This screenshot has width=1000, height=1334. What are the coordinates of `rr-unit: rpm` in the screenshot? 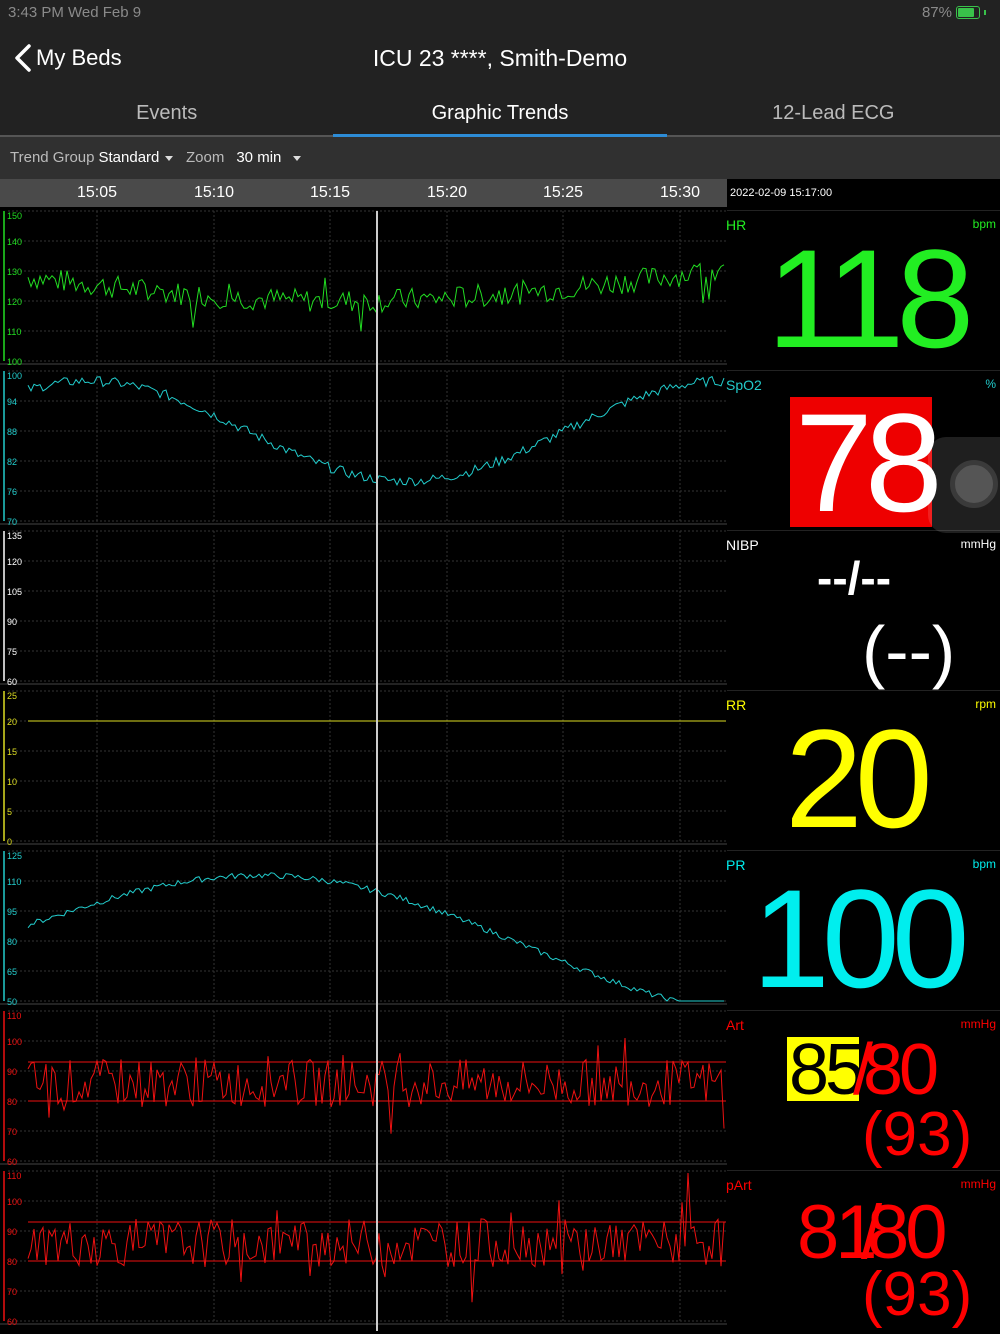 It's located at (985, 704).